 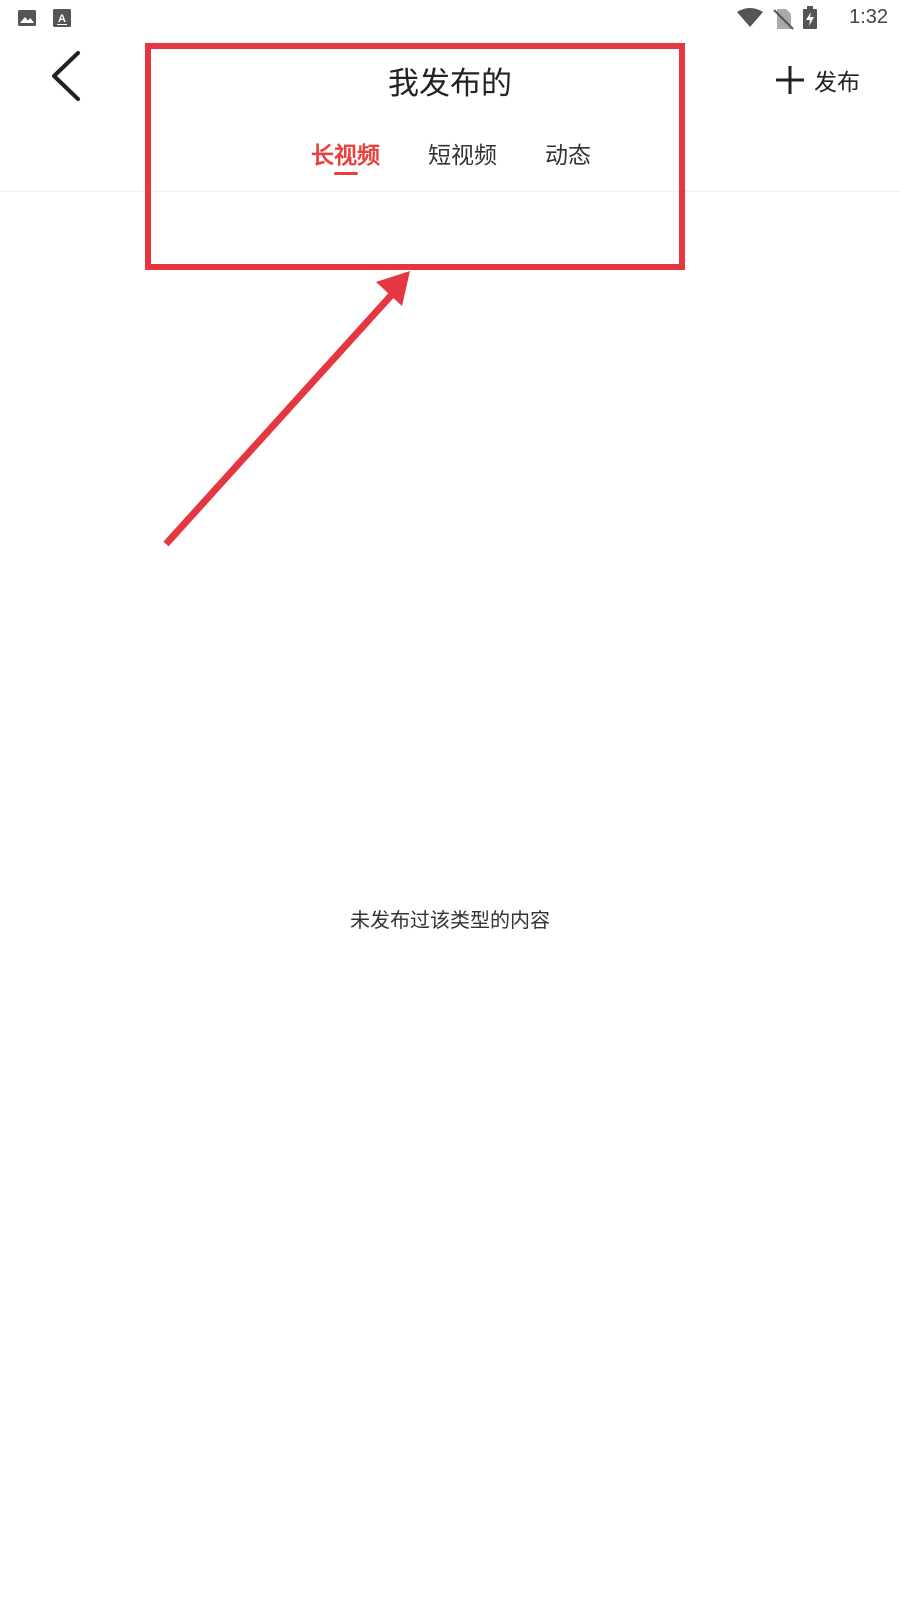 What do you see at coordinates (868, 17) in the screenshot?
I see `status-time: 1:32` at bounding box center [868, 17].